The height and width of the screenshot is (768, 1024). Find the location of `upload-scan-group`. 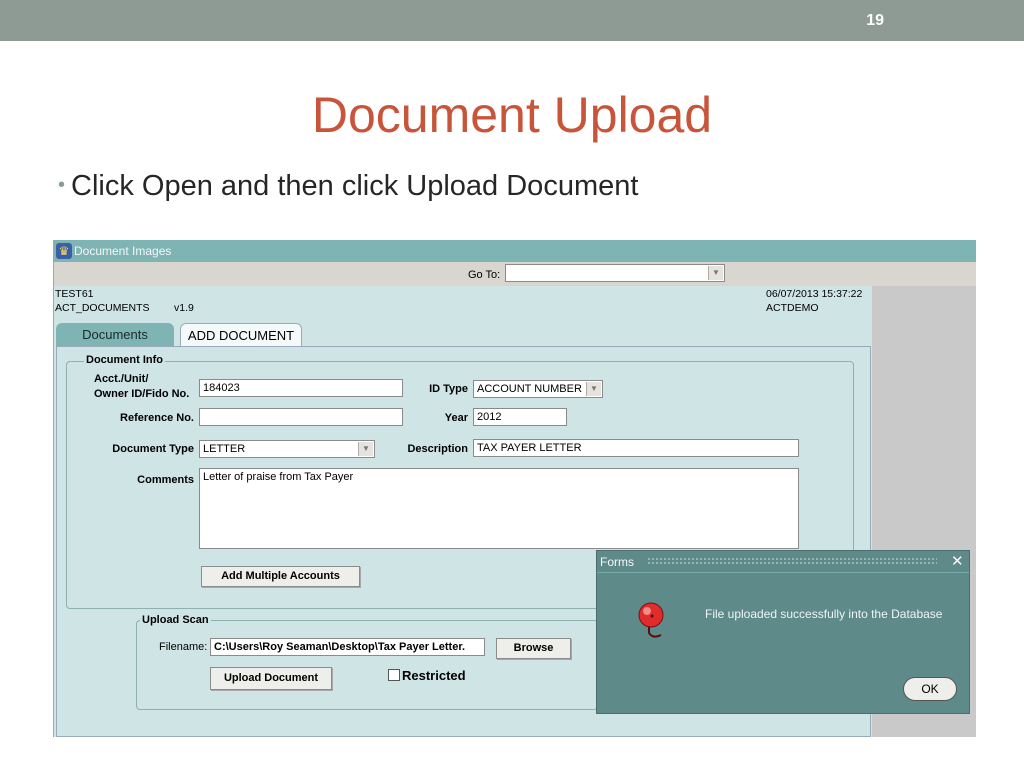

upload-scan-group is located at coordinates (367, 665).